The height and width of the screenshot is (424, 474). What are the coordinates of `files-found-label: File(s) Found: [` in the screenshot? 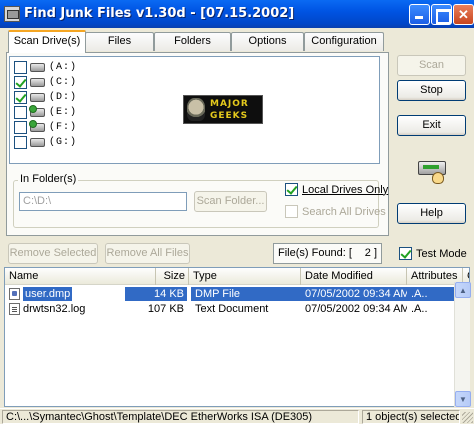 It's located at (315, 253).